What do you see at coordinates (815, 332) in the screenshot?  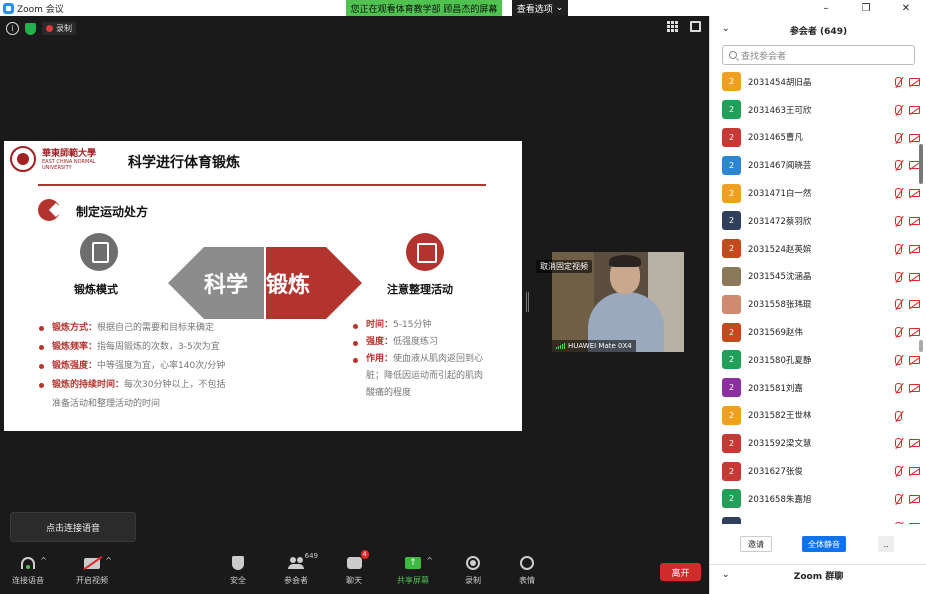 I see `participant-row: 2 2031569赵伟` at bounding box center [815, 332].